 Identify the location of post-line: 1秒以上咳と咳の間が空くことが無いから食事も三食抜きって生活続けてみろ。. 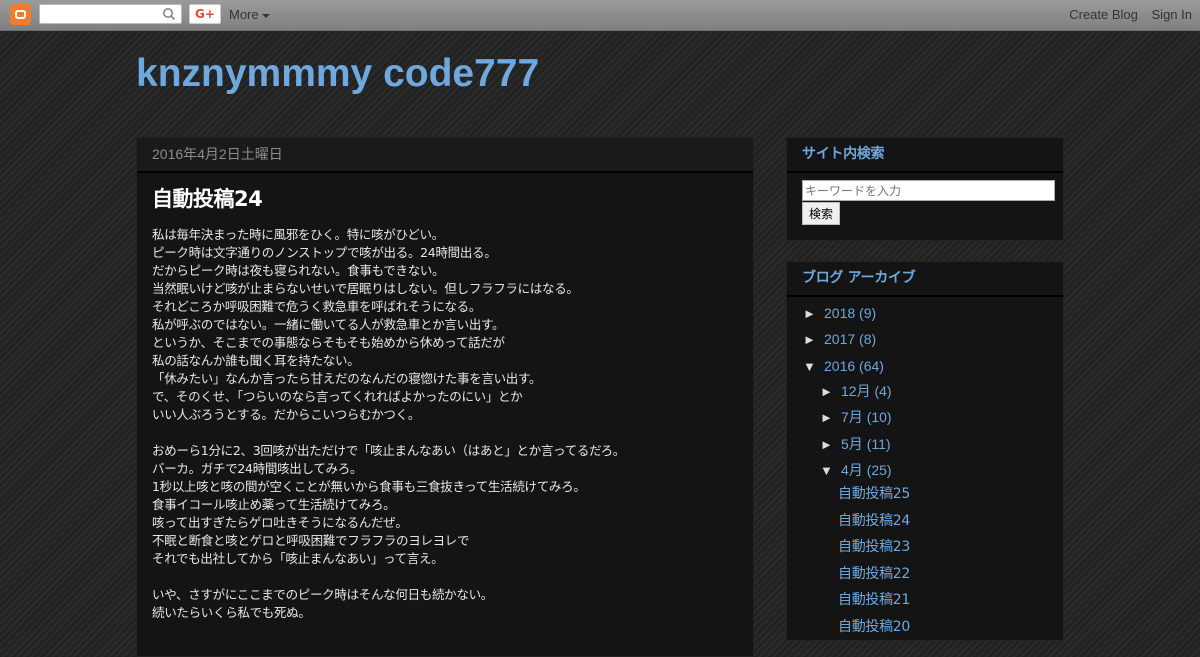
(369, 486).